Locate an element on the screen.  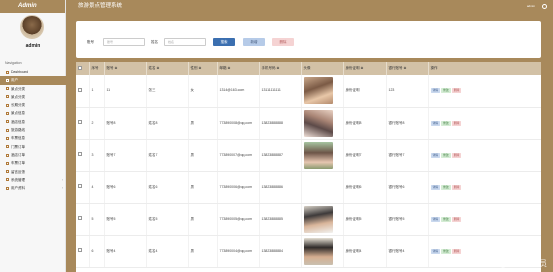
sidebar-item-2: 景点分类 is located at coordinates (33, 89).